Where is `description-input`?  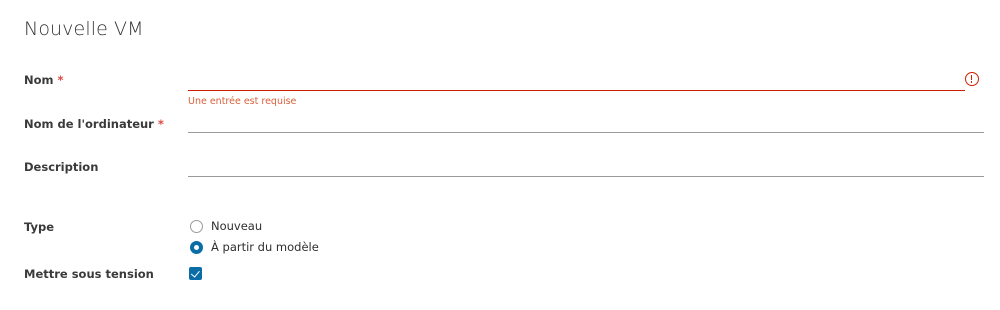 description-input is located at coordinates (586, 169).